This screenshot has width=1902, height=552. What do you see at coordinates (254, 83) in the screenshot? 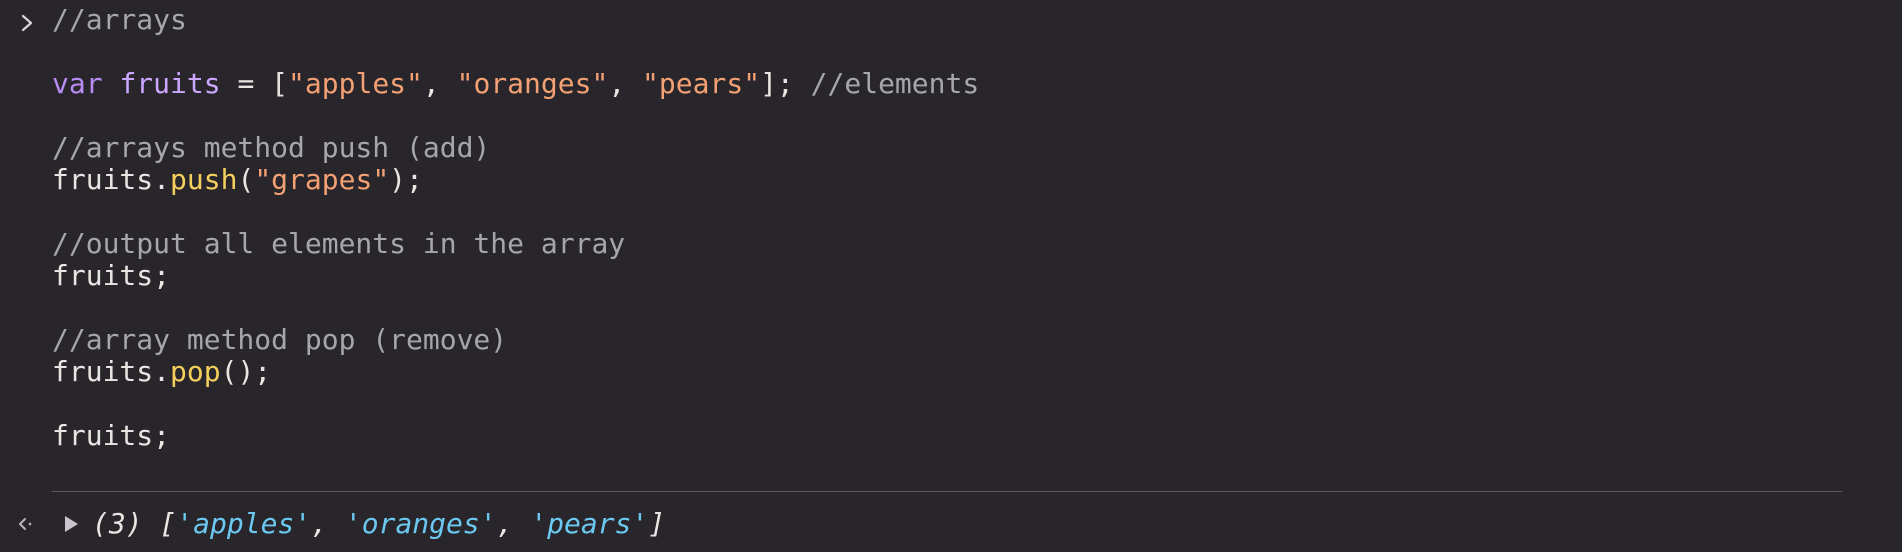
I see `code-token-plain: = [` at bounding box center [254, 83].